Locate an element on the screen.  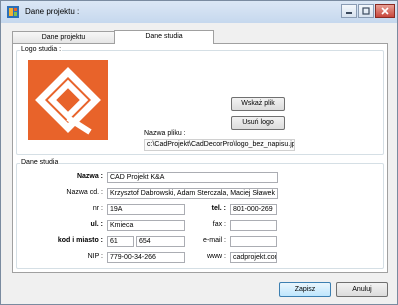
save-button: Zapisz is located at coordinates (305, 289).